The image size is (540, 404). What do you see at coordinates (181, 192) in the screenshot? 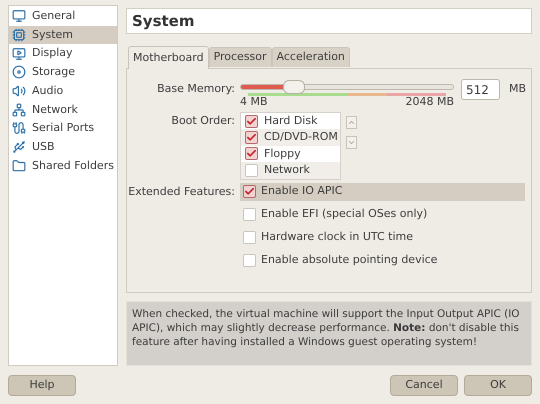
I see `field-label: Extended Features:` at bounding box center [181, 192].